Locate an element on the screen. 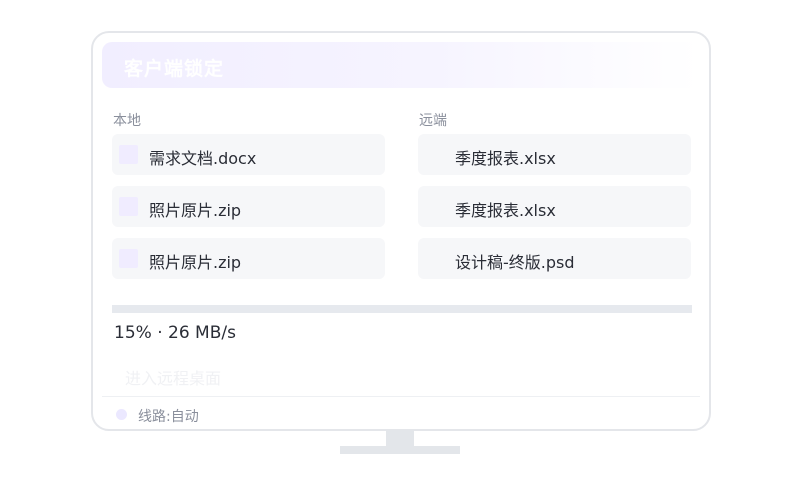  local-column-label: 本地 is located at coordinates (127, 121).